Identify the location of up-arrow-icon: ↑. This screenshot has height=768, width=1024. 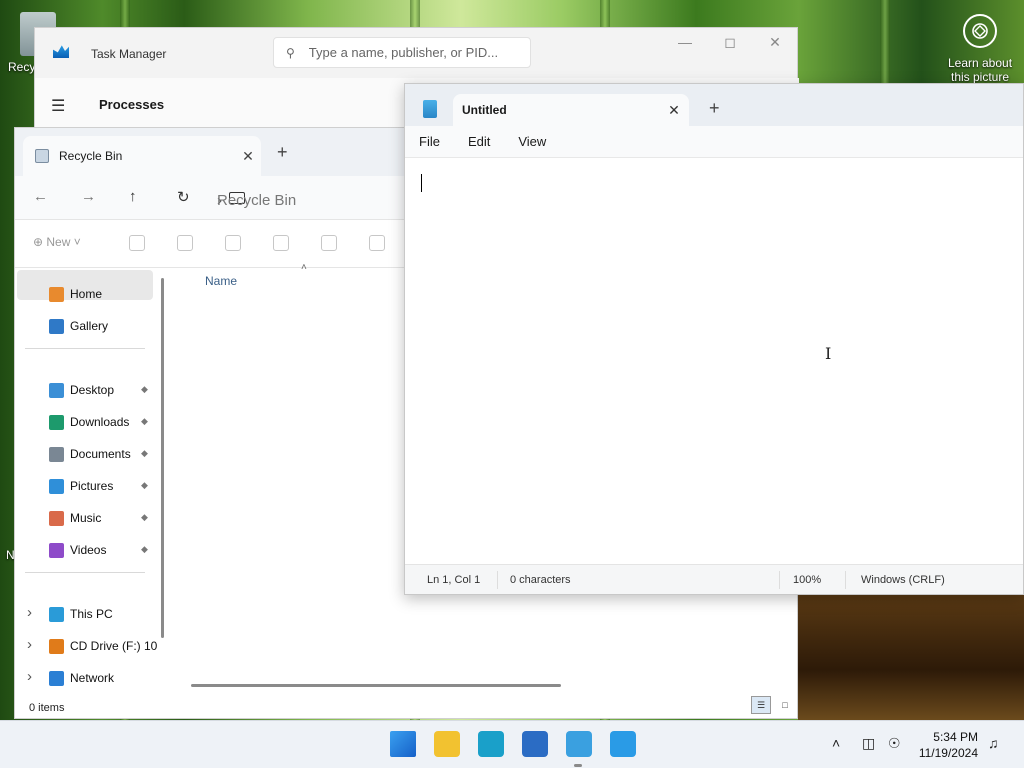
(133, 196).